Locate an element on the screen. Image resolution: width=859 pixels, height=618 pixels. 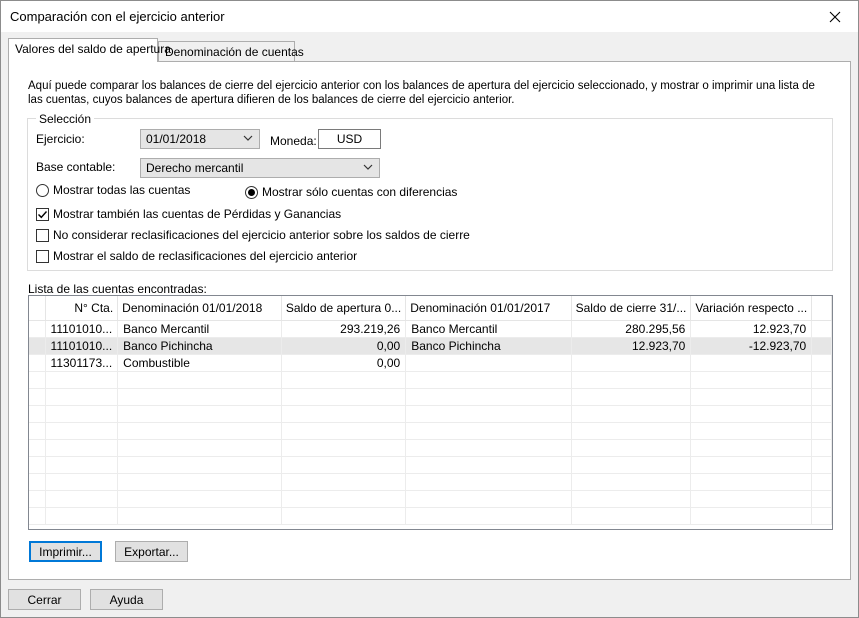
ejercicio-combo: 01/01/2018 is located at coordinates (200, 139).